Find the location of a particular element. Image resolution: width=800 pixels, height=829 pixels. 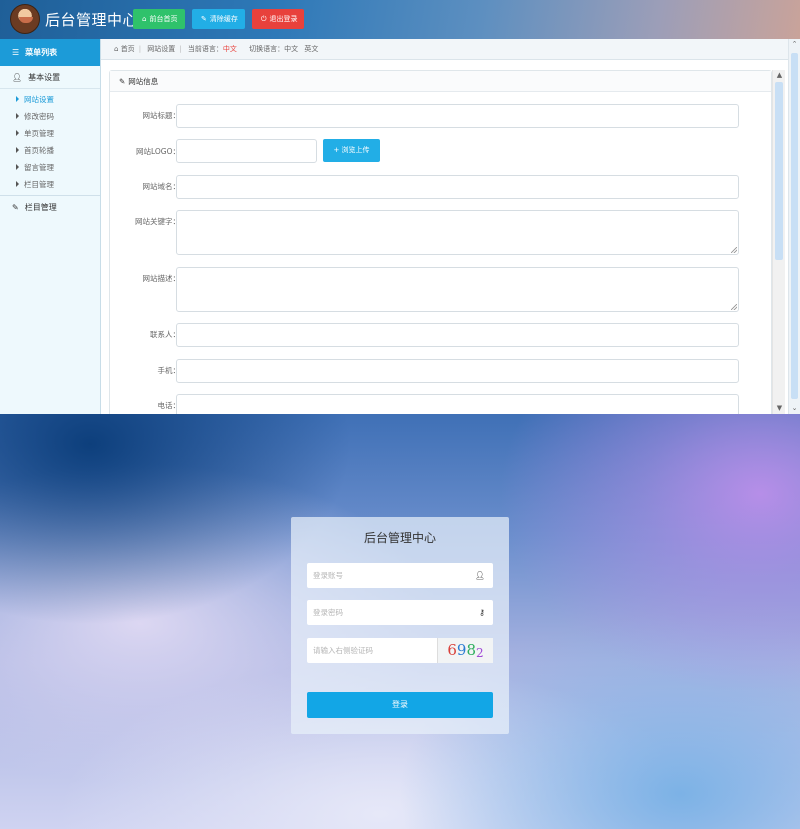

switch-language-label: 切换语言： is located at coordinates (267, 49).